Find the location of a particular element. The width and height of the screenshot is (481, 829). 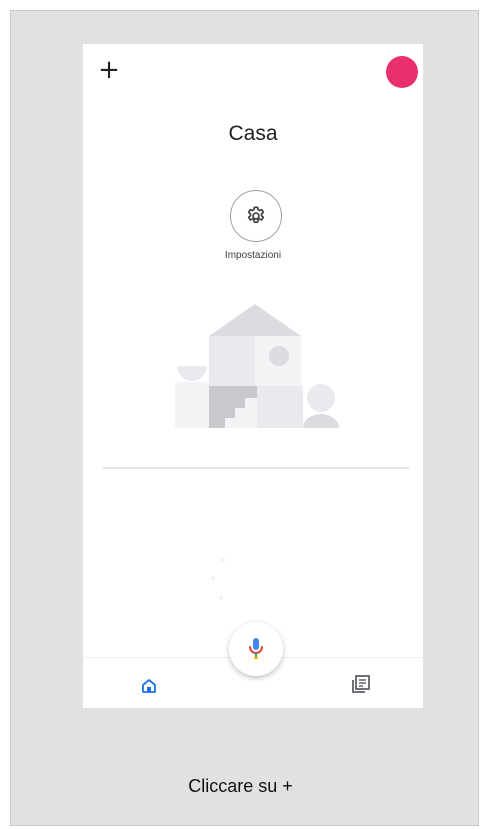

account-avatar is located at coordinates (402, 72).